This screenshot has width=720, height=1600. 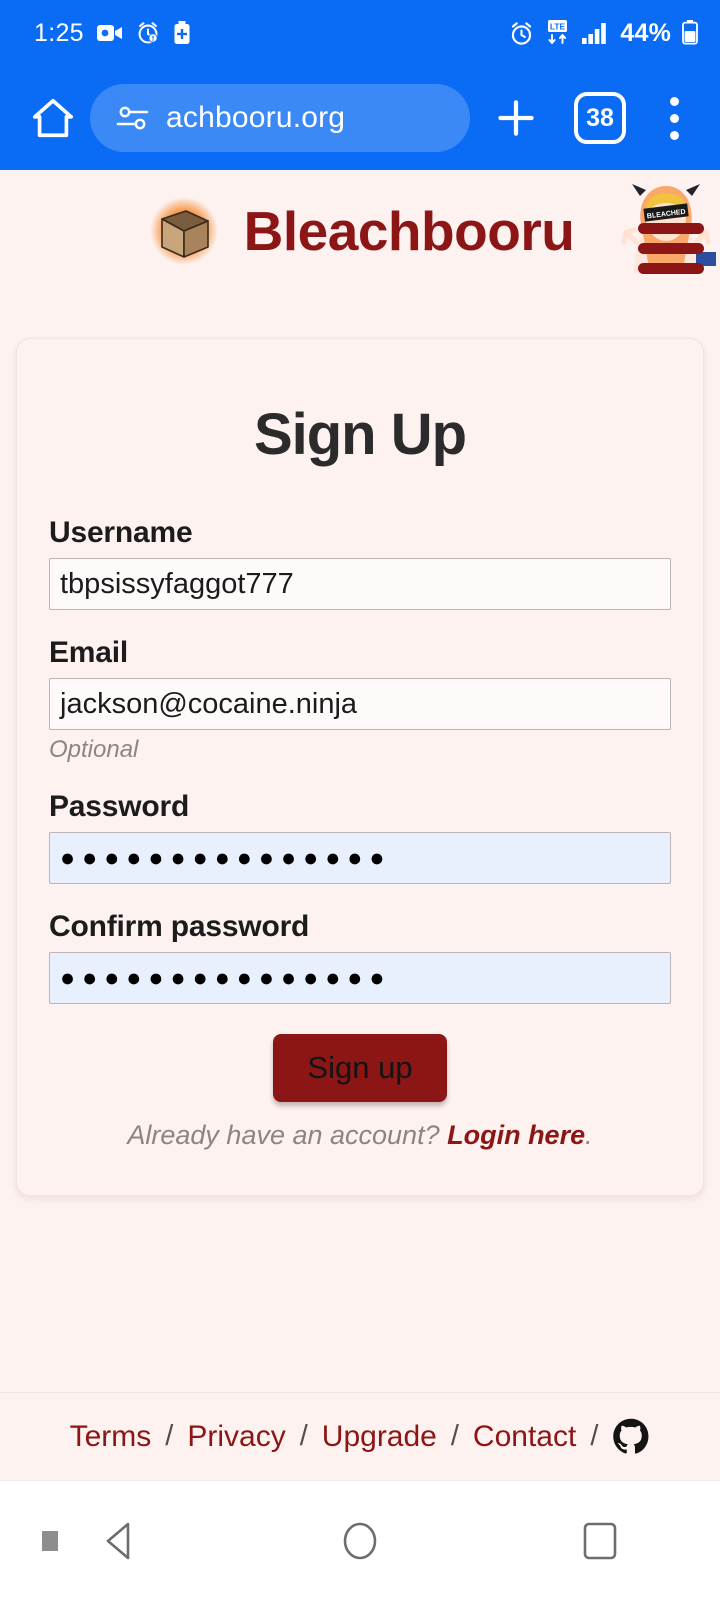 I want to click on tab-switcher-button: 38, so click(x=600, y=118).